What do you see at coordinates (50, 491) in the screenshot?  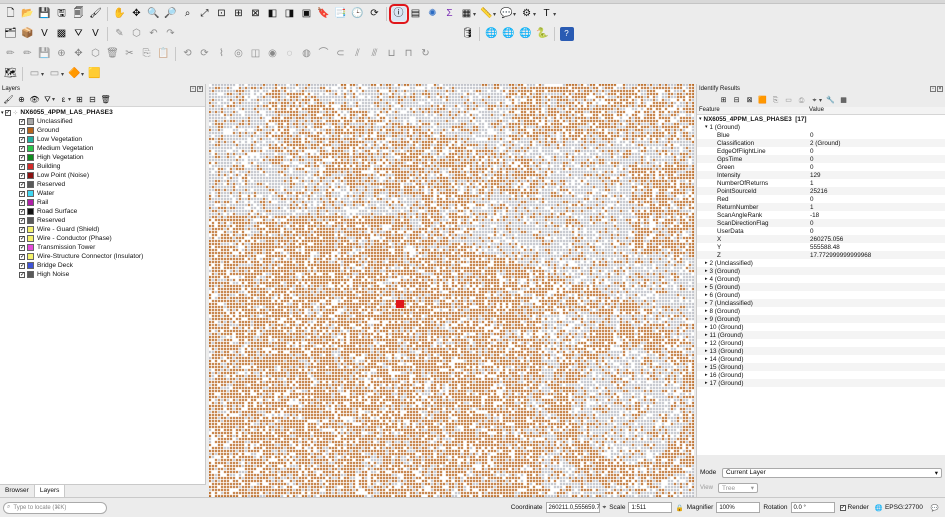 I see `tab-layers: Layers` at bounding box center [50, 491].